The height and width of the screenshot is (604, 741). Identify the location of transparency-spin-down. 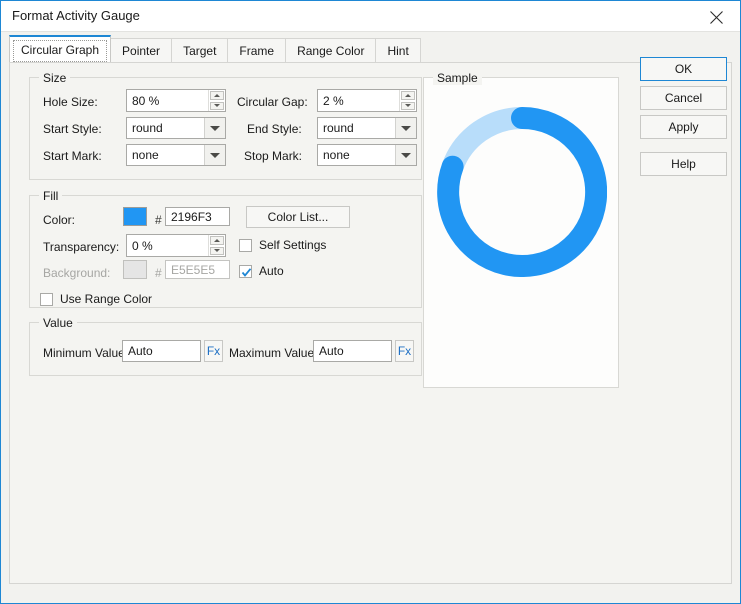
(217, 250).